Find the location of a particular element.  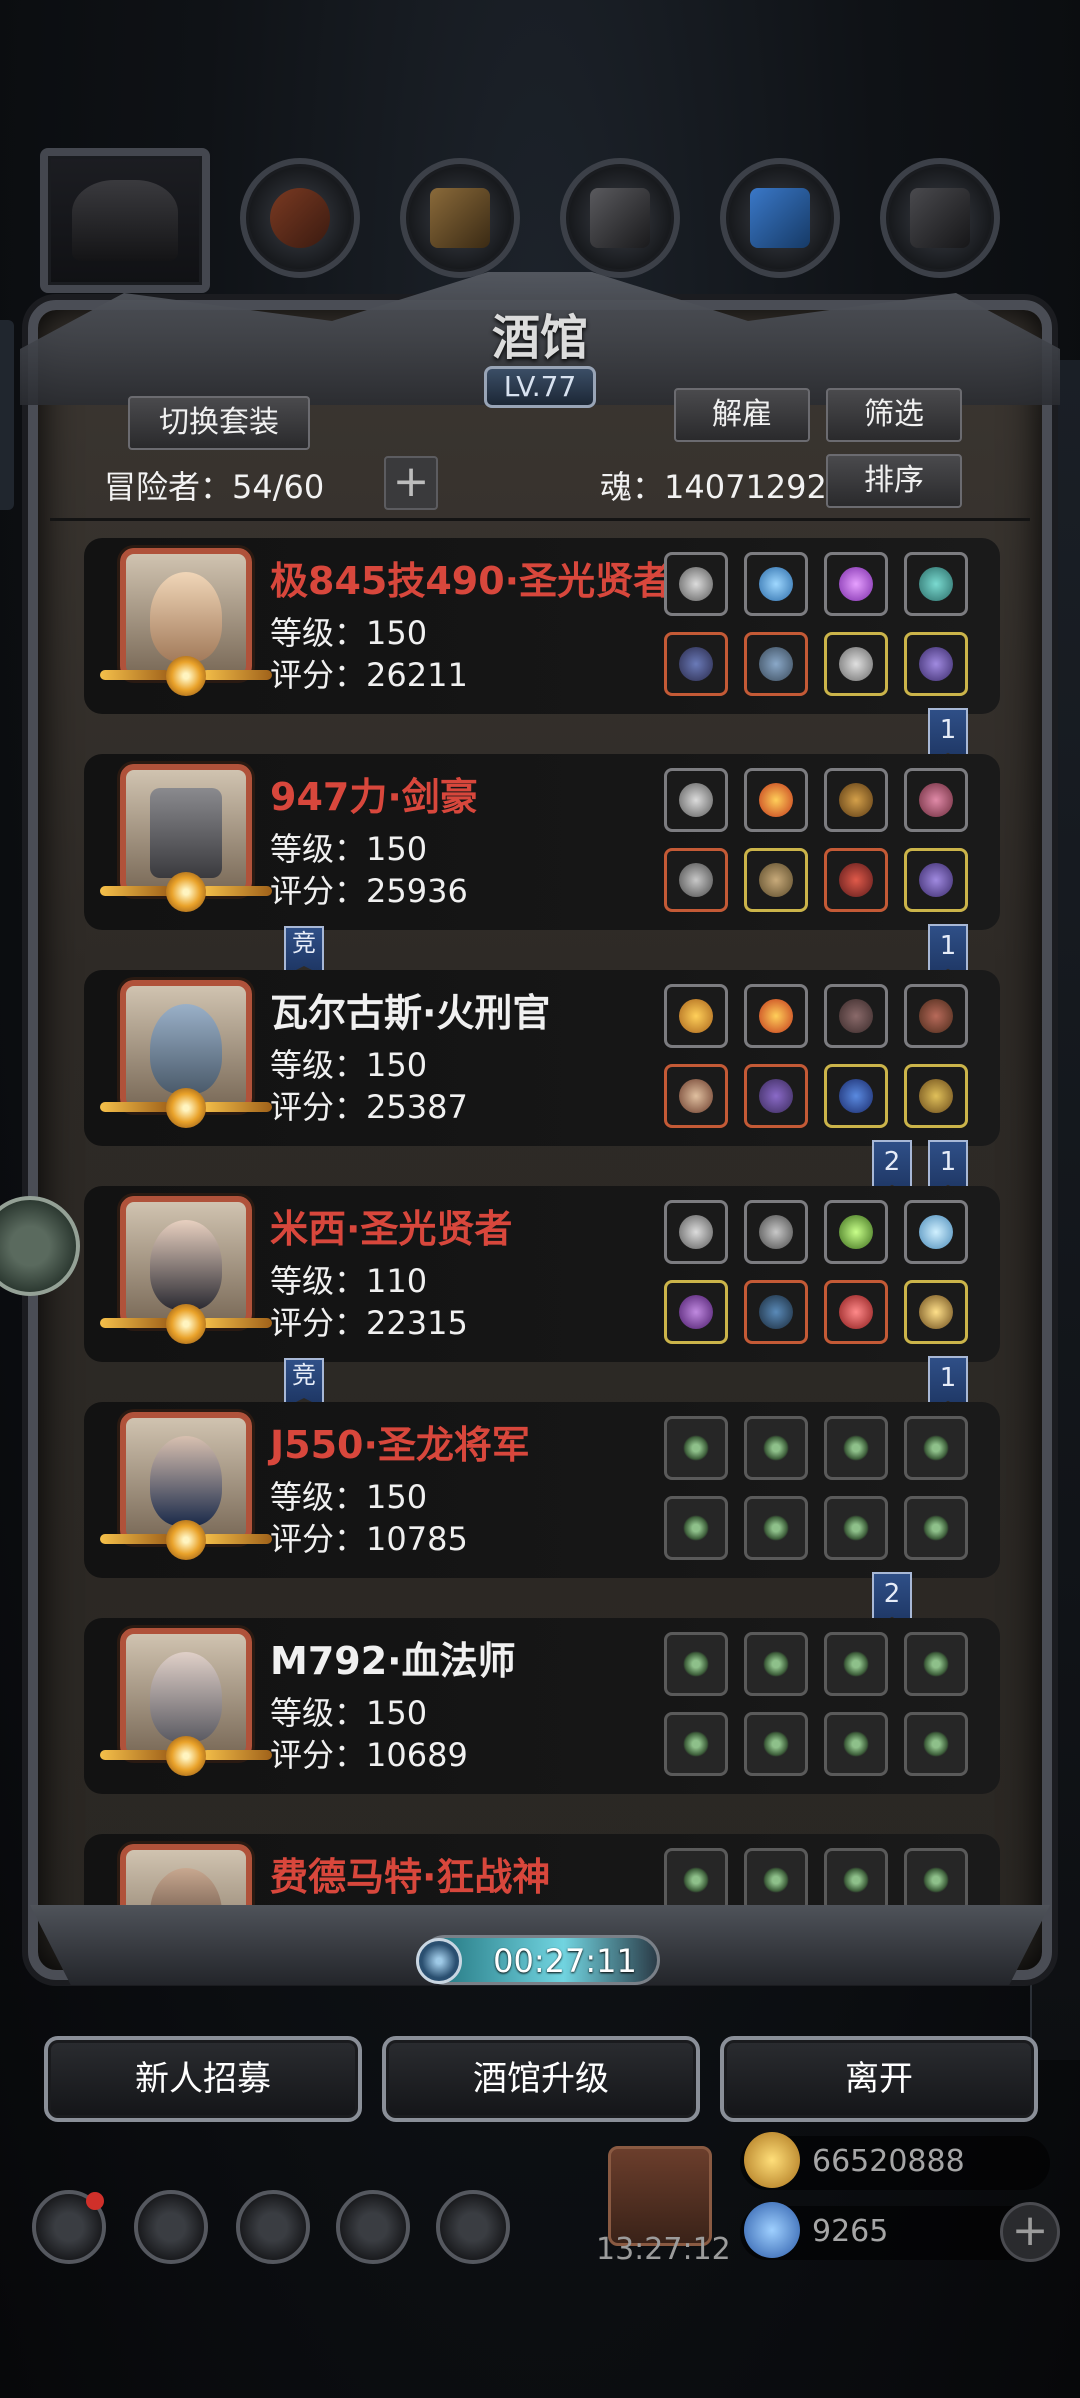

hero-row: 947力·剑豪 等级：150 评分：25936 is located at coordinates (542, 842).